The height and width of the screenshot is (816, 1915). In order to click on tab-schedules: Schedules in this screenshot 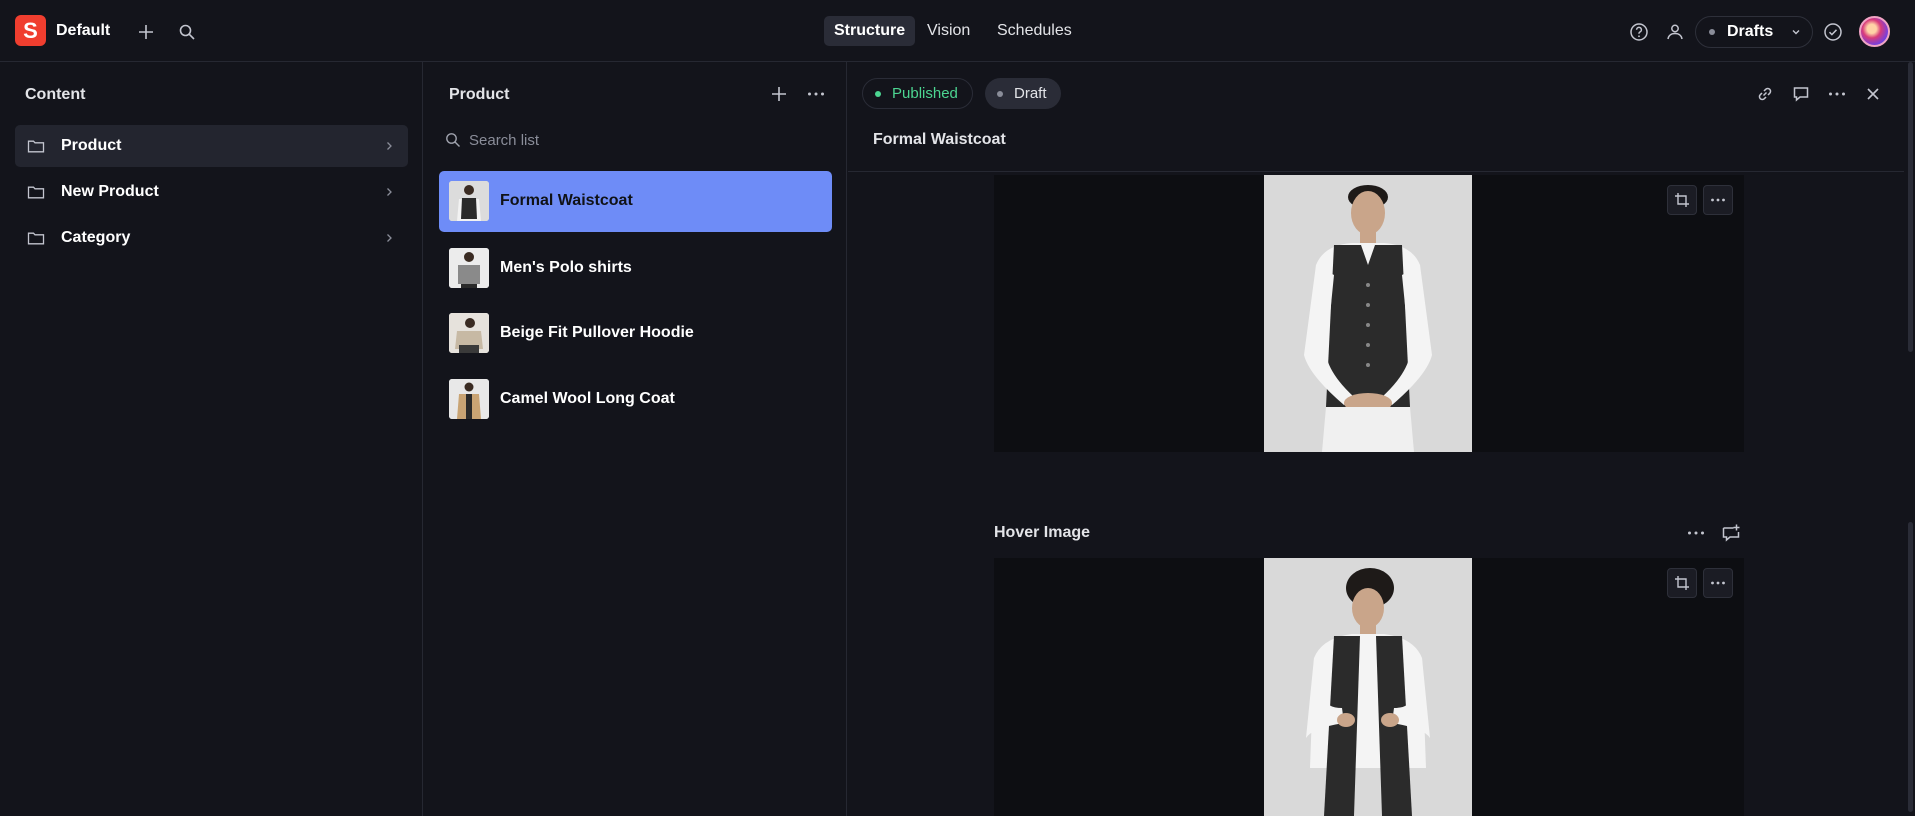, I will do `click(1034, 31)`.